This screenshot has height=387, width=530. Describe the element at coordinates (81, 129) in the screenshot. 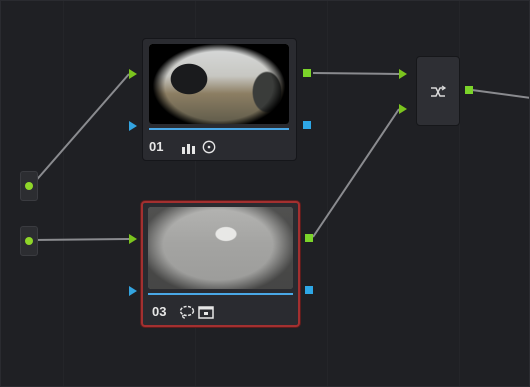

I see `link-input1-node01` at that location.